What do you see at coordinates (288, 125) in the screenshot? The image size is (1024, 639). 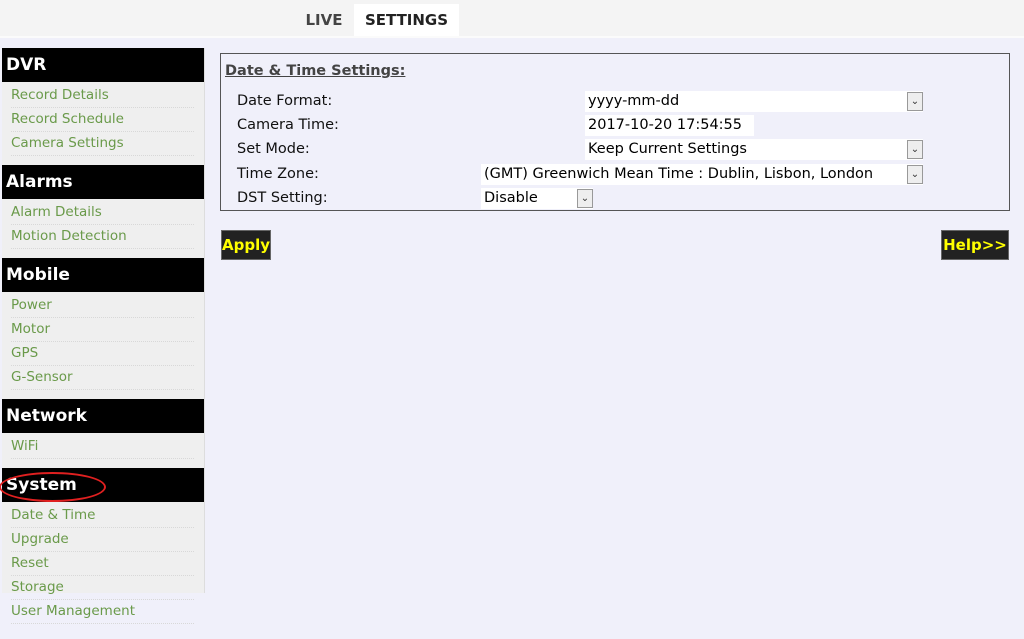 I see `camera-time-label: Camera Time:` at bounding box center [288, 125].